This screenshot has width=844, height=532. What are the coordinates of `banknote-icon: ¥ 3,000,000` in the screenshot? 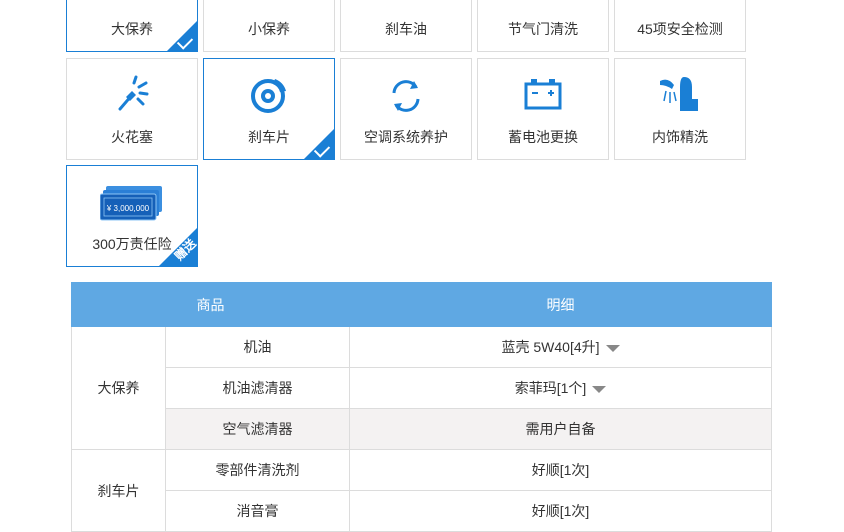 It's located at (131, 203).